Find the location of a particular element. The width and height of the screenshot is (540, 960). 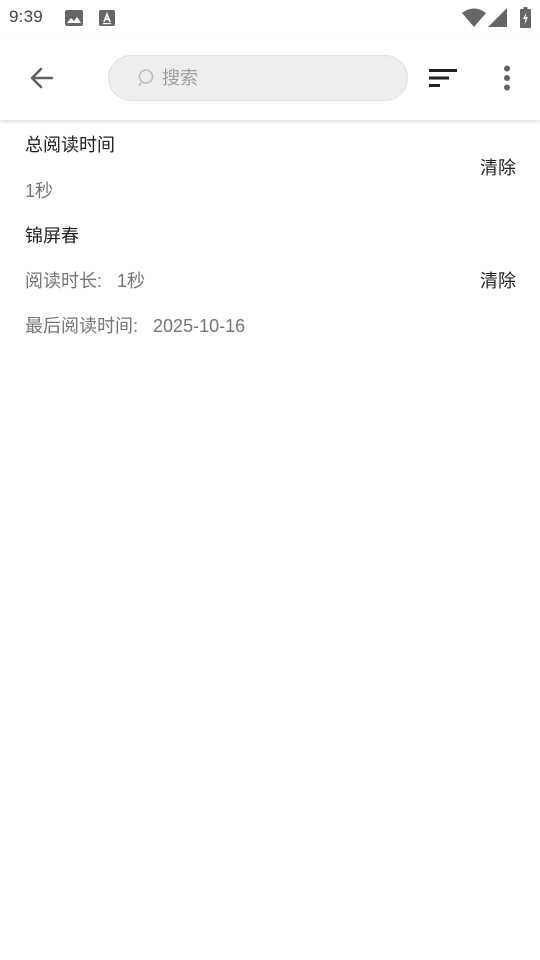

toolbar is located at coordinates (270, 78).